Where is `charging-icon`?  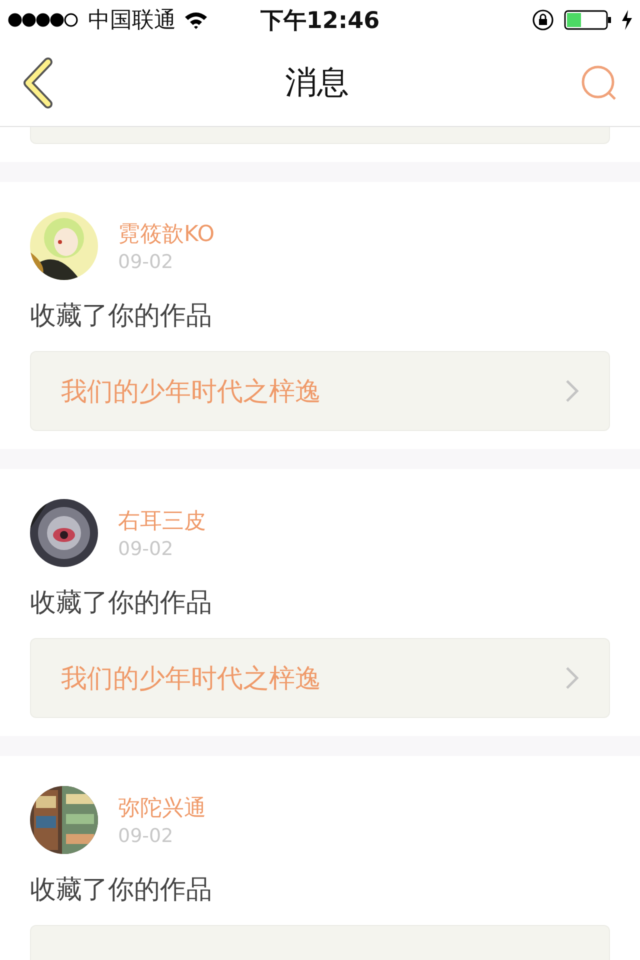
charging-icon is located at coordinates (627, 20).